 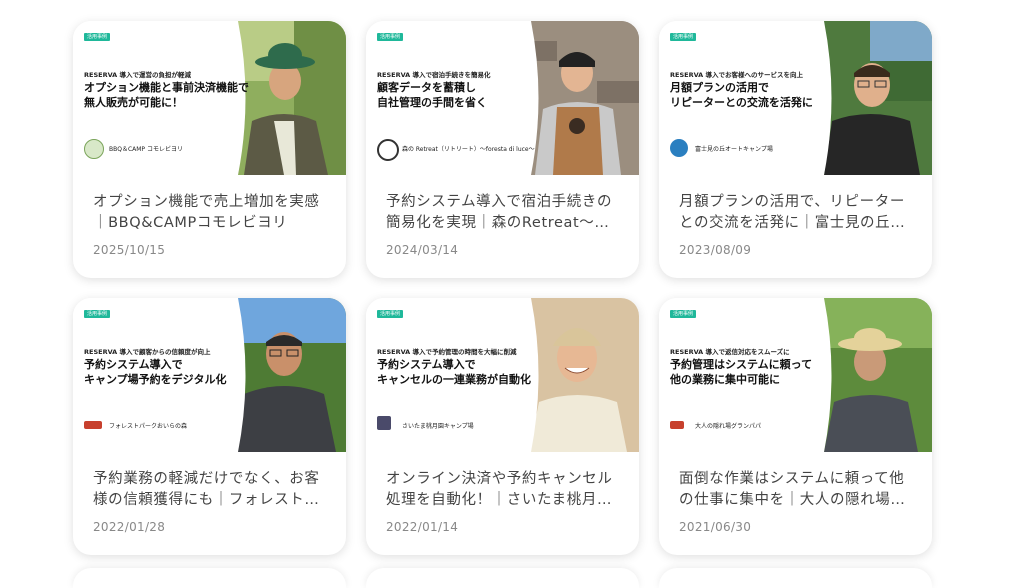 What do you see at coordinates (422, 250) in the screenshot?
I see `card-date: 2024/03/14` at bounding box center [422, 250].